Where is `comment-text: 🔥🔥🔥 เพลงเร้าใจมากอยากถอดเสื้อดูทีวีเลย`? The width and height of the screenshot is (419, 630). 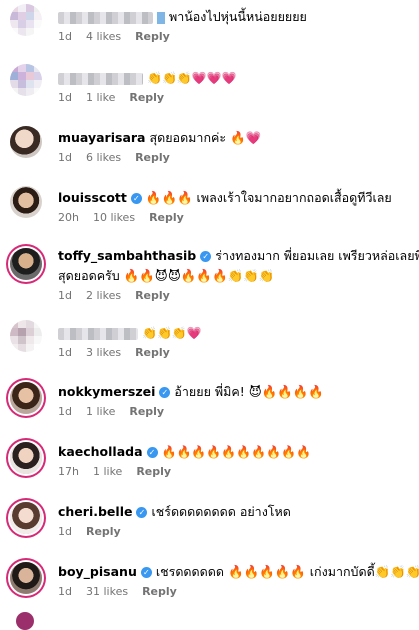 comment-text: 🔥🔥🔥 เพลงเร้าใจมากอยากถอดเสื้อดูทีวีเลย is located at coordinates (268, 197).